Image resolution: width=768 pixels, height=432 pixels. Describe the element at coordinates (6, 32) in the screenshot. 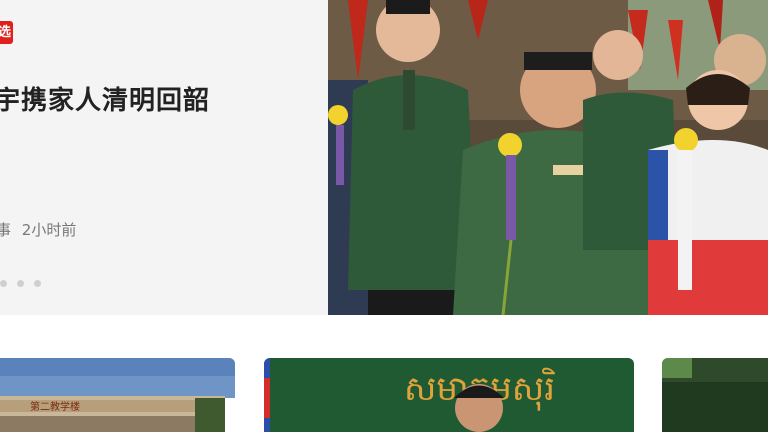

I see `featured-badge: 选` at that location.